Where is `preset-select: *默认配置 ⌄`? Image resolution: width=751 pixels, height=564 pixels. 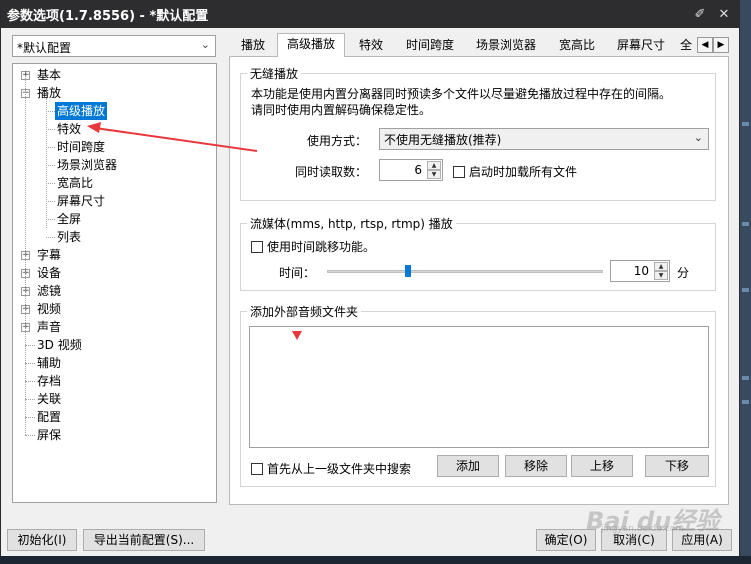
preset-select: *默认配置 ⌄ is located at coordinates (114, 46).